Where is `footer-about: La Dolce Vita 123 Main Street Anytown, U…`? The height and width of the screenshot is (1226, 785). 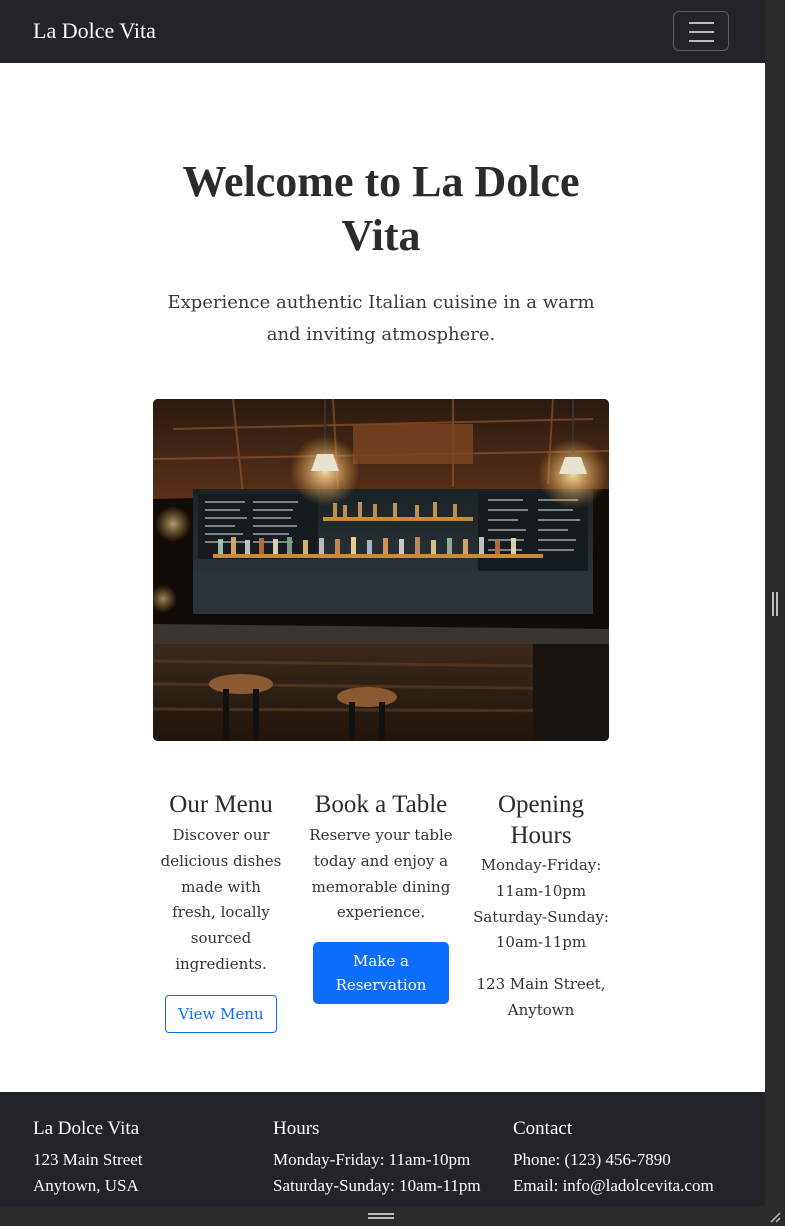 footer-about: La Dolce Vita 123 Main Street Anytown, U… is located at coordinates (88, 1157).